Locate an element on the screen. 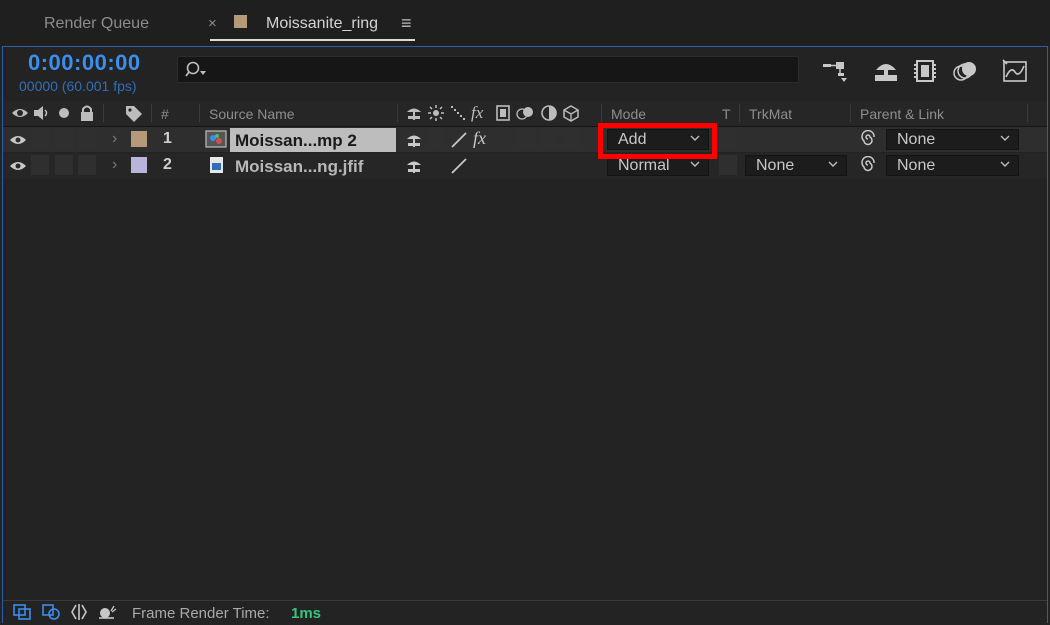 The image size is (1050, 625). video-eye-icon is located at coordinates (20, 113).